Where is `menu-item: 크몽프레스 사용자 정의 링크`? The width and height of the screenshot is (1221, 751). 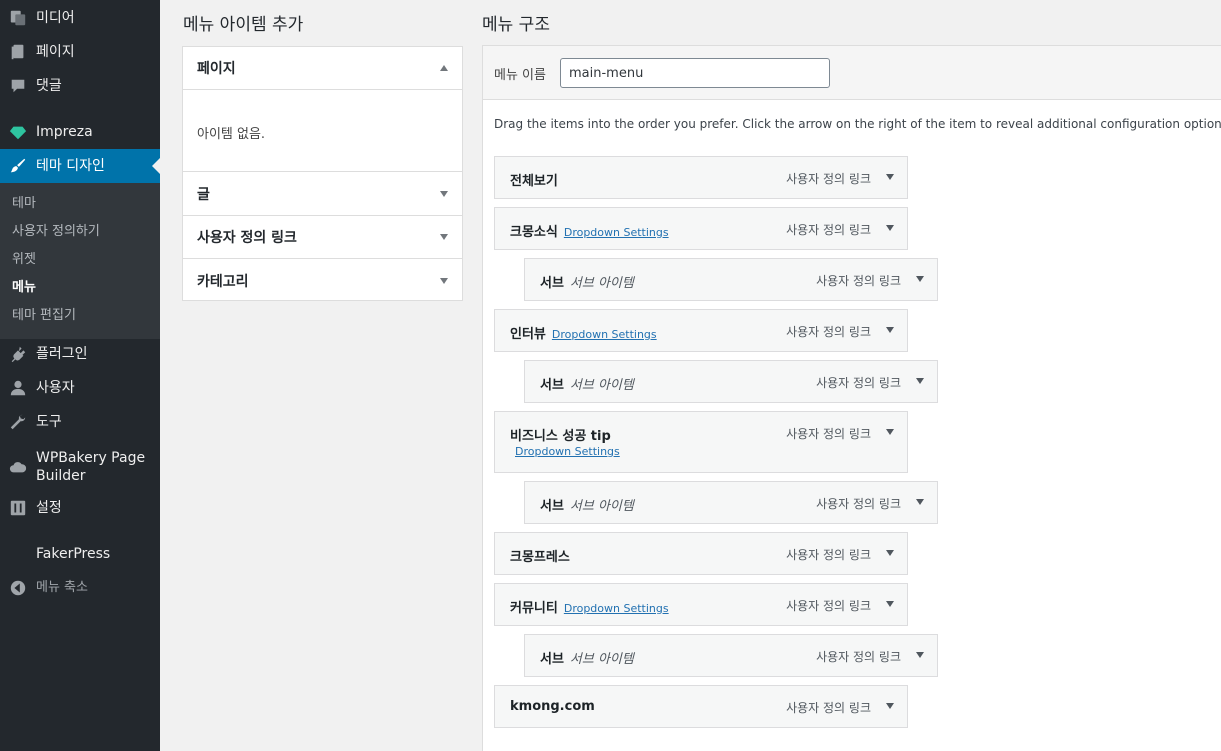
menu-item: 크몽프레스 사용자 정의 링크 is located at coordinates (701, 553).